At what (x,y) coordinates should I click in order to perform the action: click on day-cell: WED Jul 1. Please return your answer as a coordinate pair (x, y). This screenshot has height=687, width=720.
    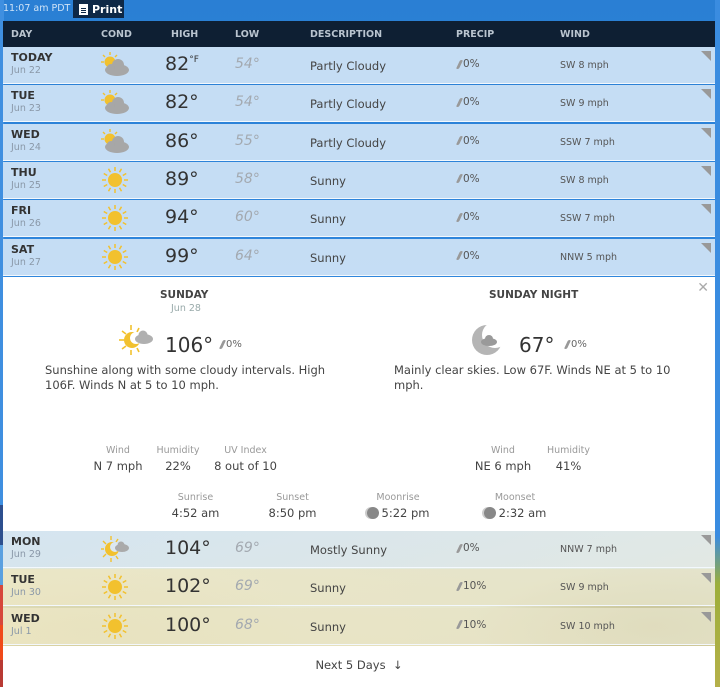
    Looking at the image, I should click on (25, 624).